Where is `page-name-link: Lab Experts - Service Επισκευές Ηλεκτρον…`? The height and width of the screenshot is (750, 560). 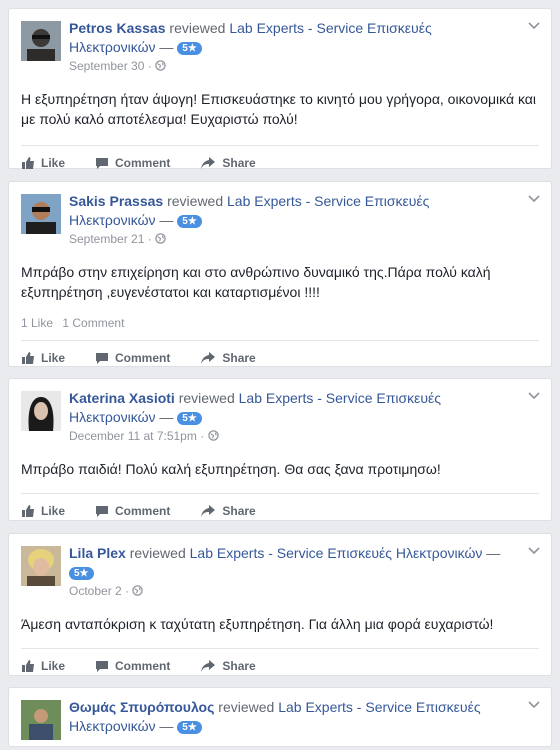
page-name-link: Lab Experts - Service Επισκευές Ηλεκτρον… is located at coordinates (336, 553).